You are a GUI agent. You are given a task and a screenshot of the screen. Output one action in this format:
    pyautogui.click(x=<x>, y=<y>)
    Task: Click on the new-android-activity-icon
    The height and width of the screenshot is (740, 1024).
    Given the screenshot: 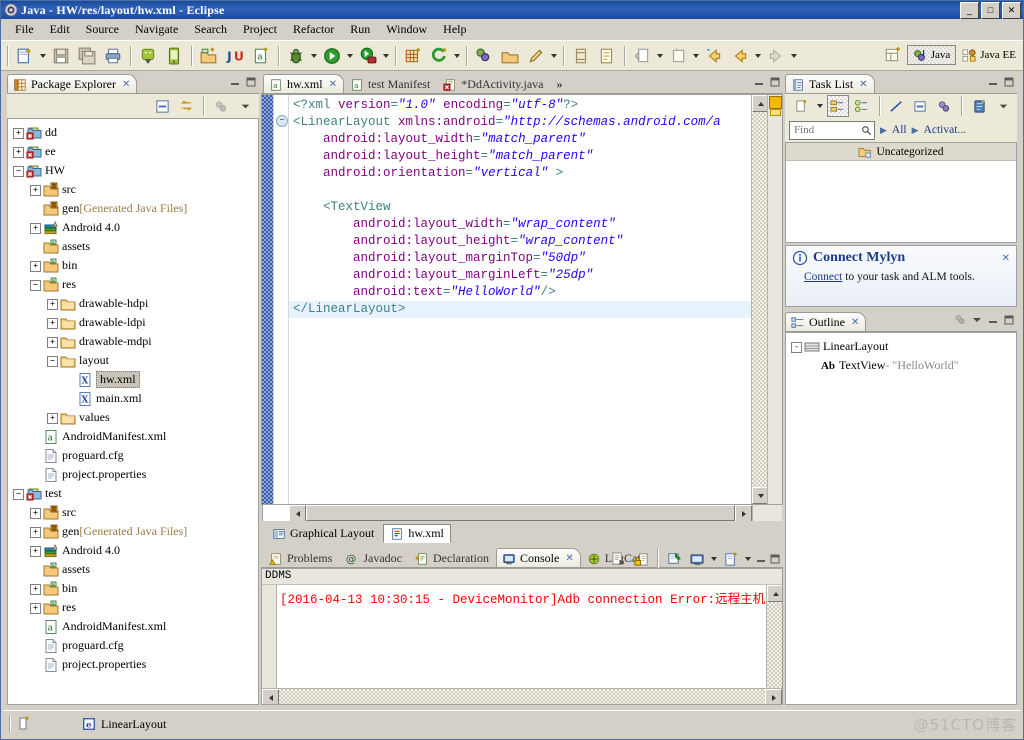 What is the action you would take?
    pyautogui.click(x=439, y=56)
    